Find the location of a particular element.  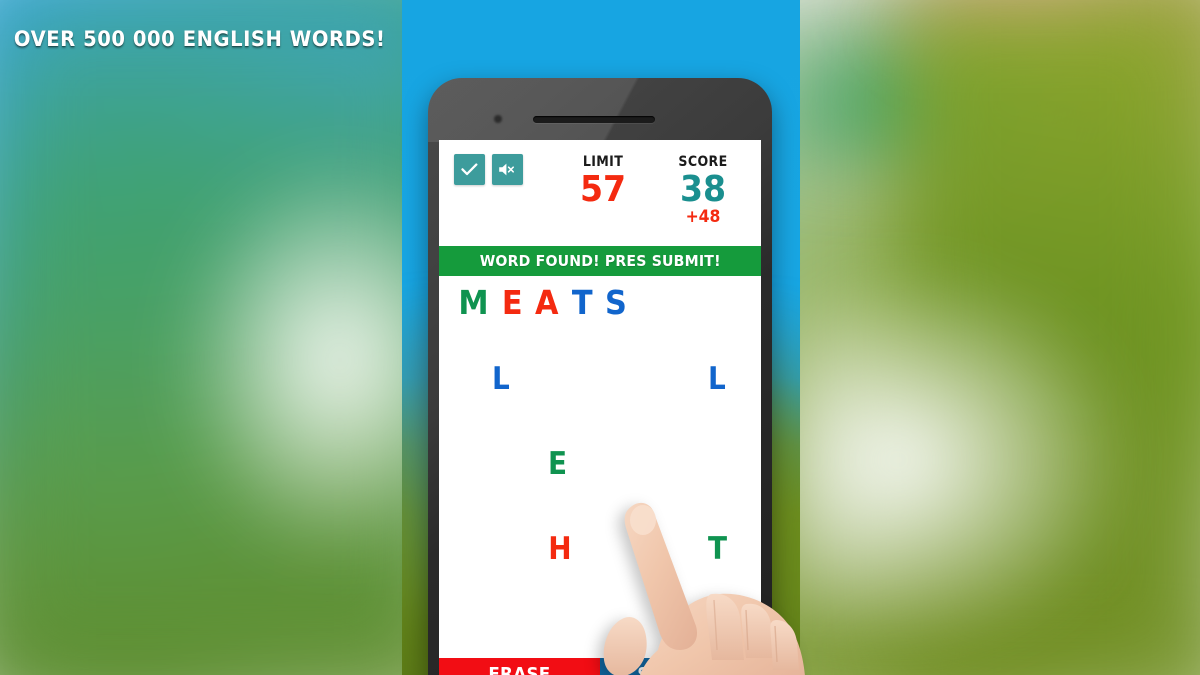

submit-button is located at coordinates (469, 169).